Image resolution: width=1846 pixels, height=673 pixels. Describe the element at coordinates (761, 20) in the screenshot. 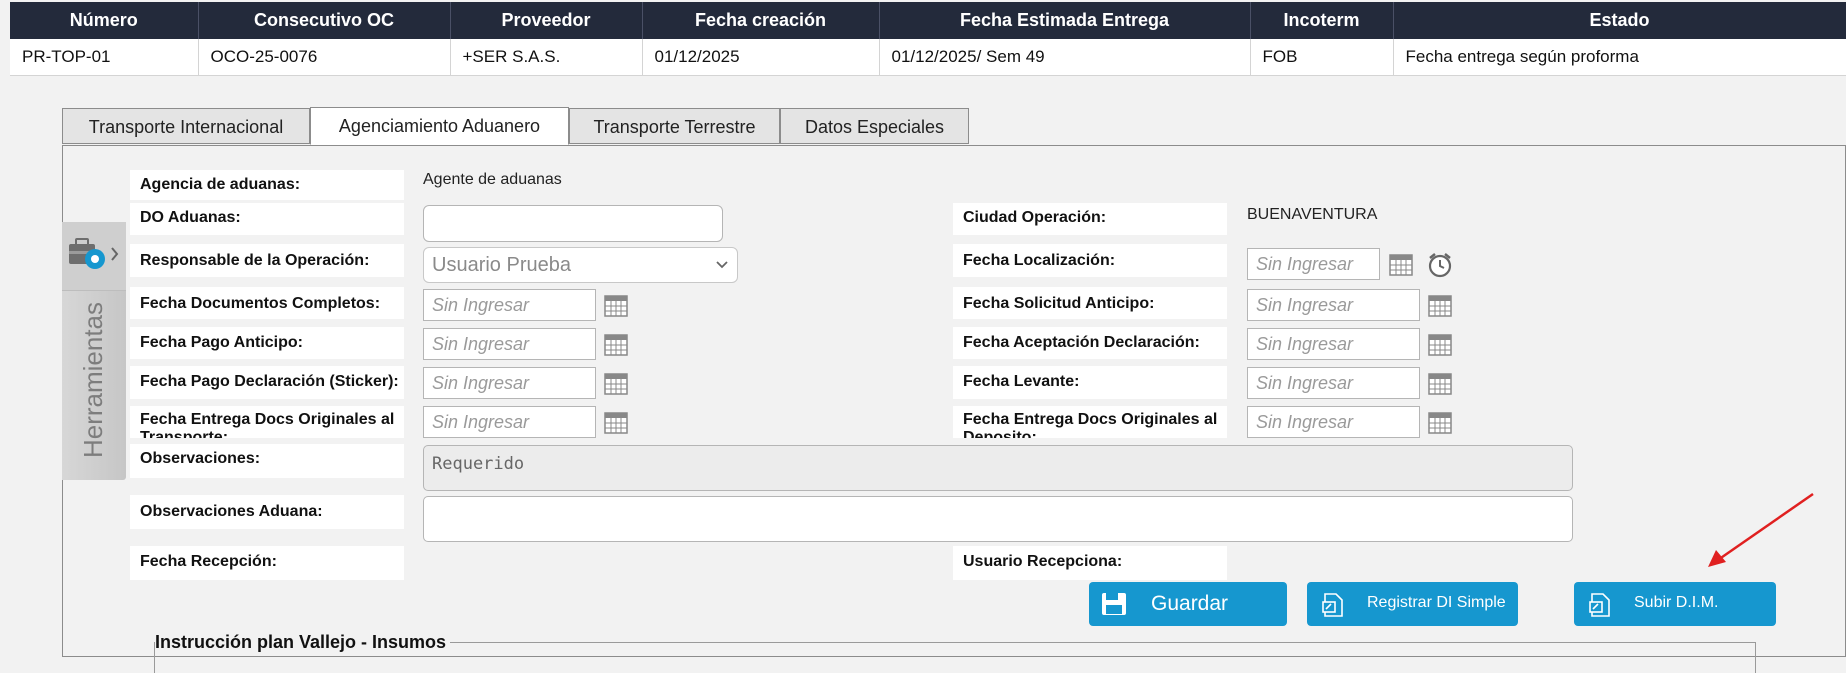

I see `column-header: Fecha creación` at that location.